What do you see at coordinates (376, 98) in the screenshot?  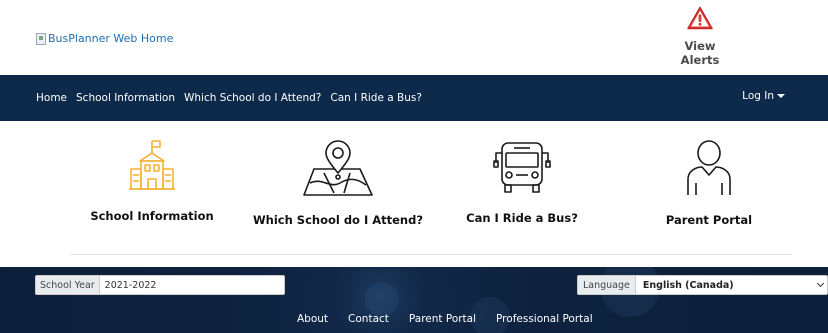 I see `nav-can-i-ride: Can I Ride a Bus?` at bounding box center [376, 98].